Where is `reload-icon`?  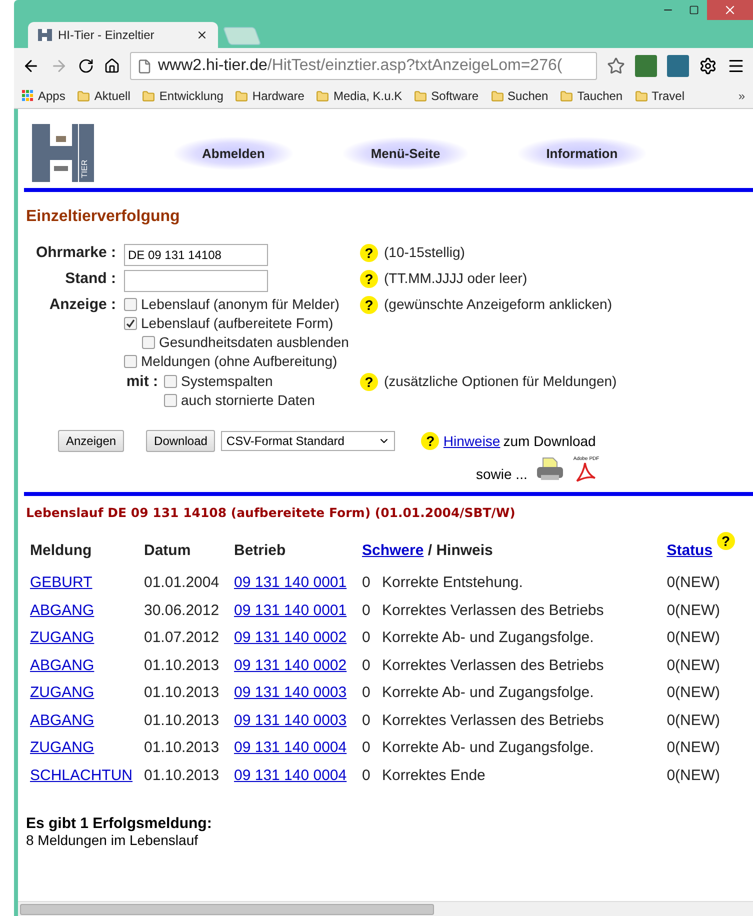
reload-icon is located at coordinates (86, 66).